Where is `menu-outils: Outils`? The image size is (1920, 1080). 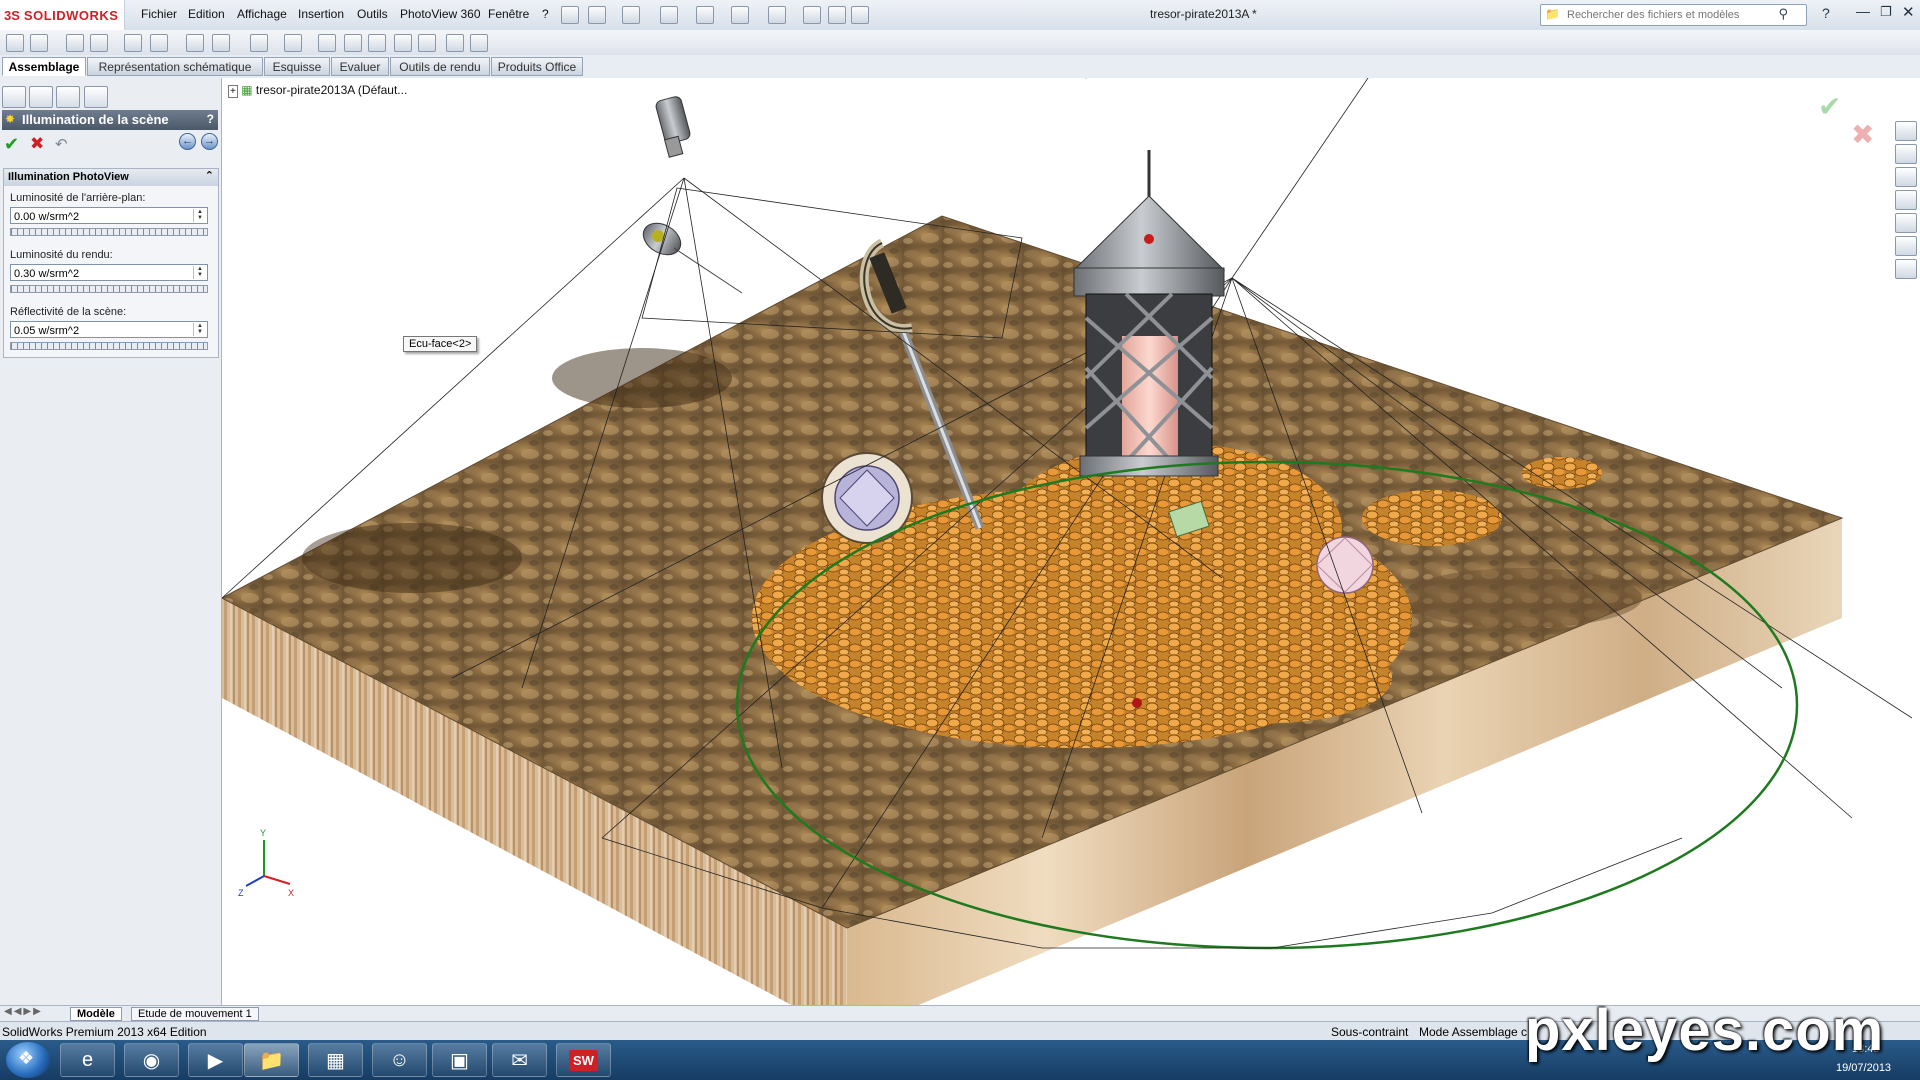 menu-outils: Outils is located at coordinates (372, 14).